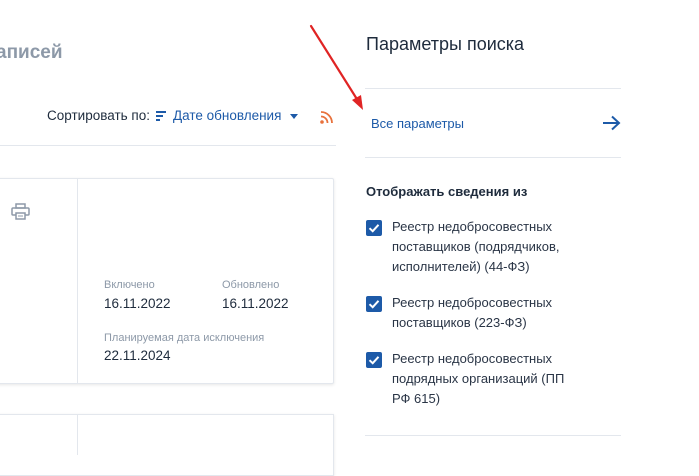 The width and height of the screenshot is (699, 476). I want to click on sort-dropdown: Дате обновления, so click(227, 115).